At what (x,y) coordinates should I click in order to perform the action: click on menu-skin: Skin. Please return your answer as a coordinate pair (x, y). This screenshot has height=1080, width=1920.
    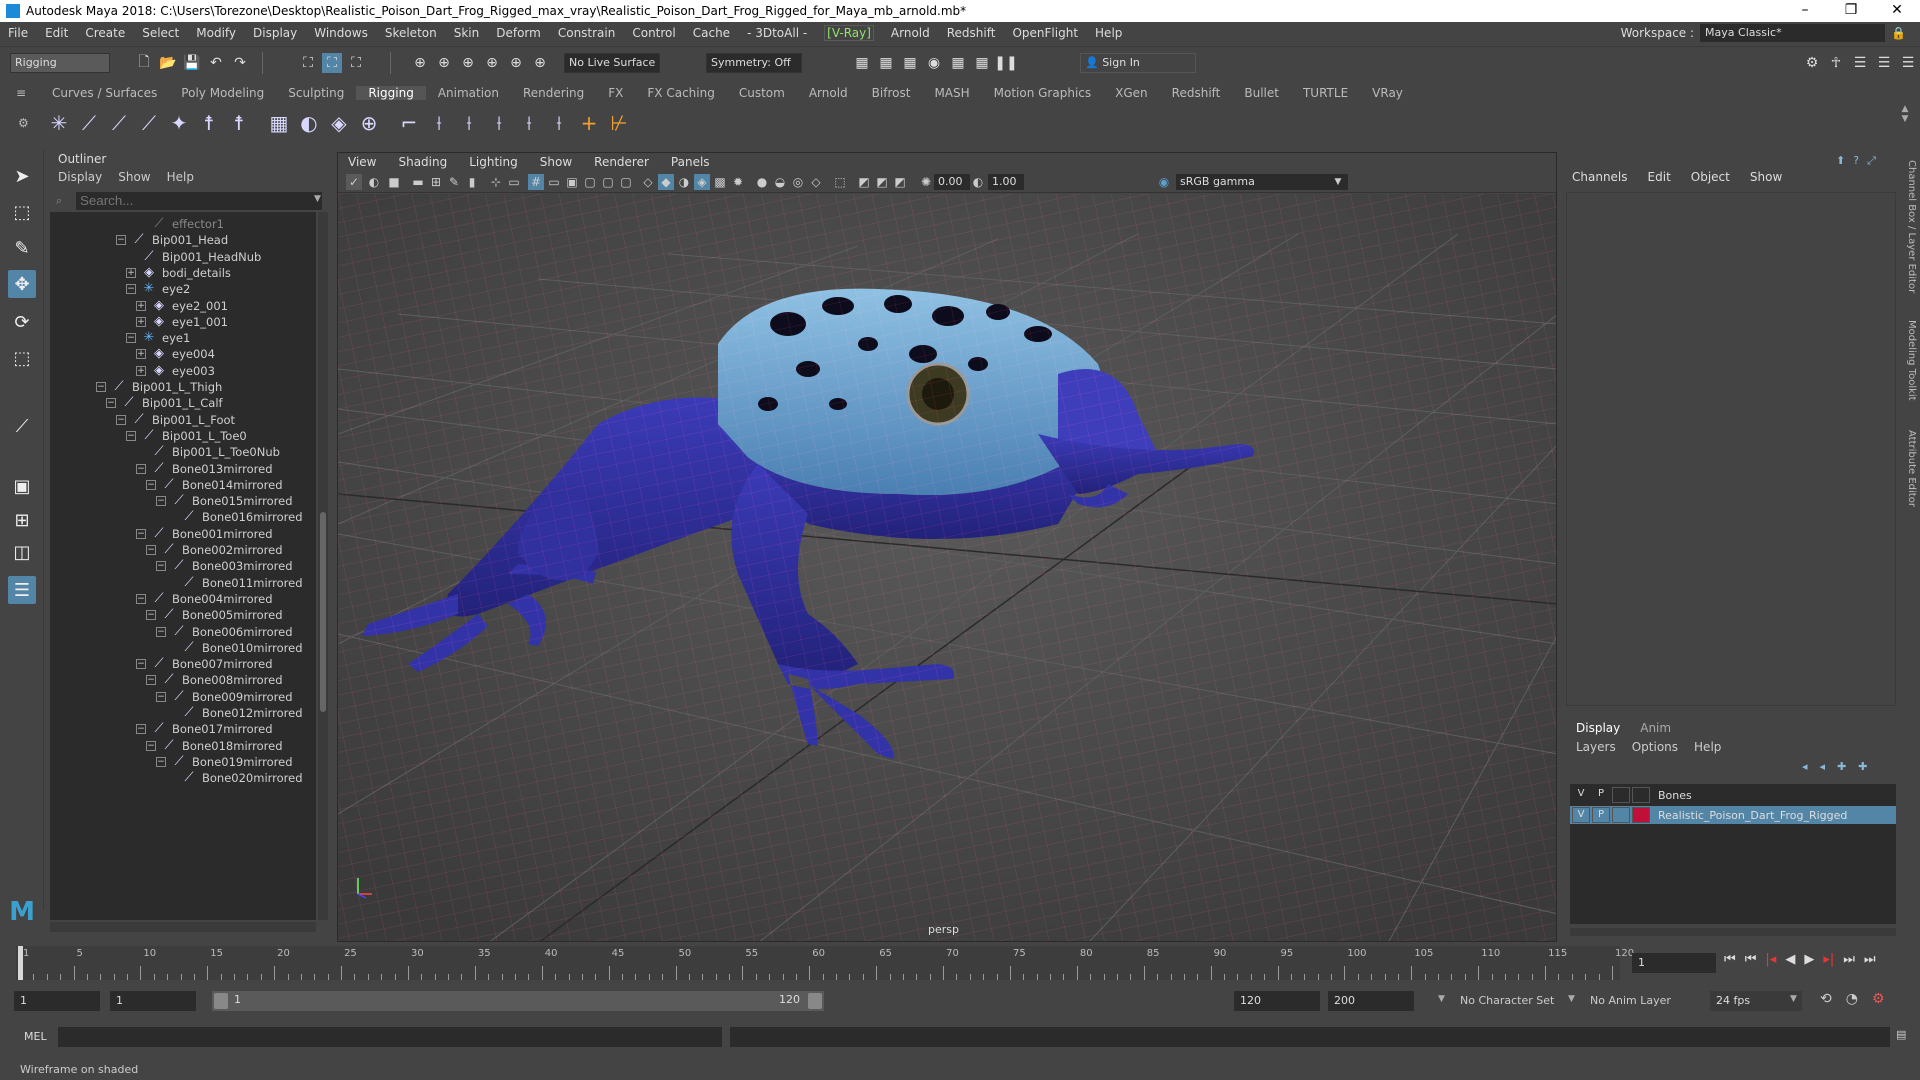
    Looking at the image, I should click on (467, 33).